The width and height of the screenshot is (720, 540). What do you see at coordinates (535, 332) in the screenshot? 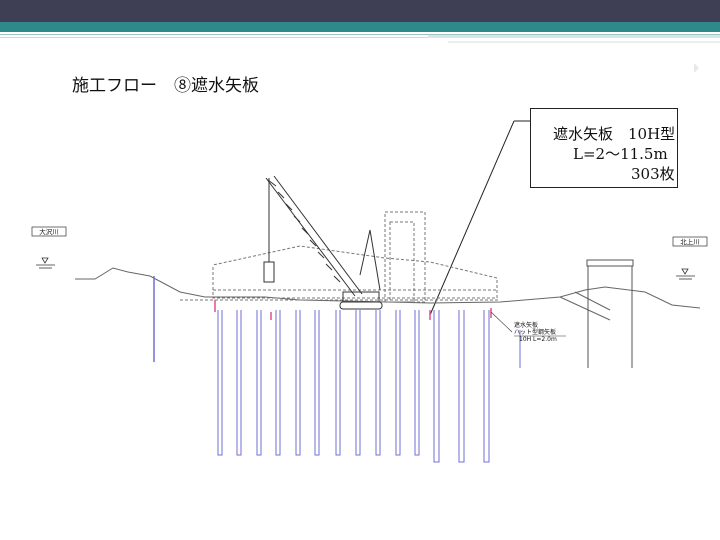
I see `annotation-line-2: ハット型鋼矢板` at bounding box center [535, 332].